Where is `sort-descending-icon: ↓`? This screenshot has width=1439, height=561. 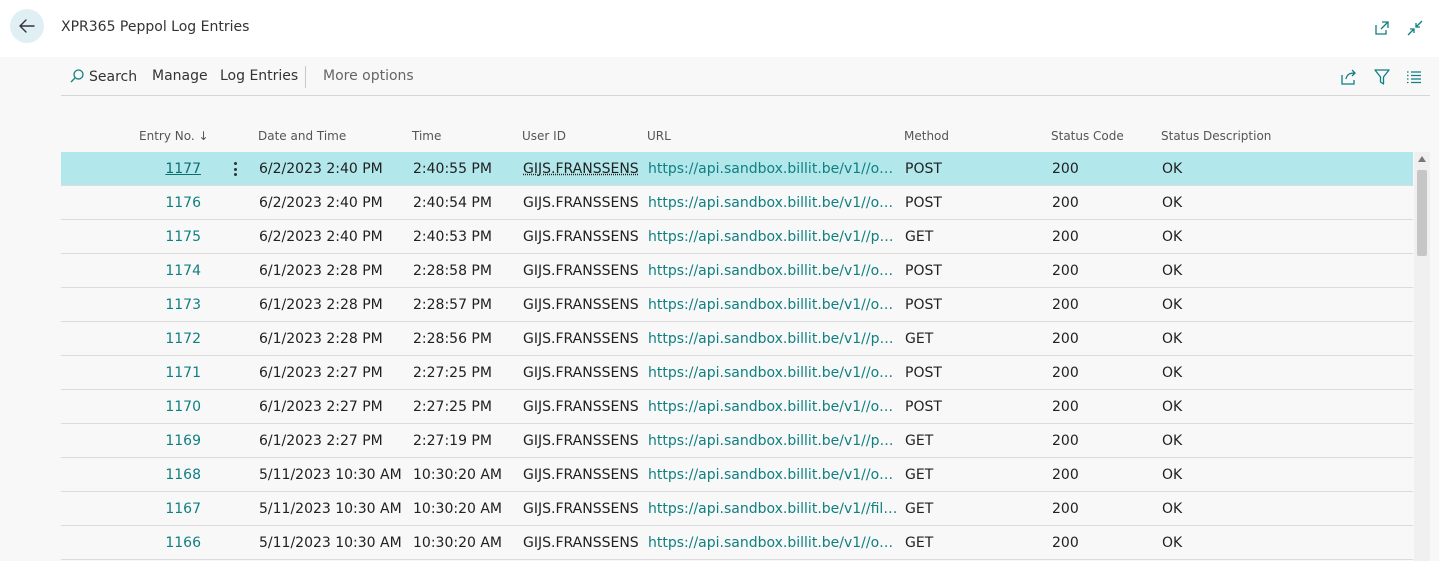 sort-descending-icon: ↓ is located at coordinates (203, 136).